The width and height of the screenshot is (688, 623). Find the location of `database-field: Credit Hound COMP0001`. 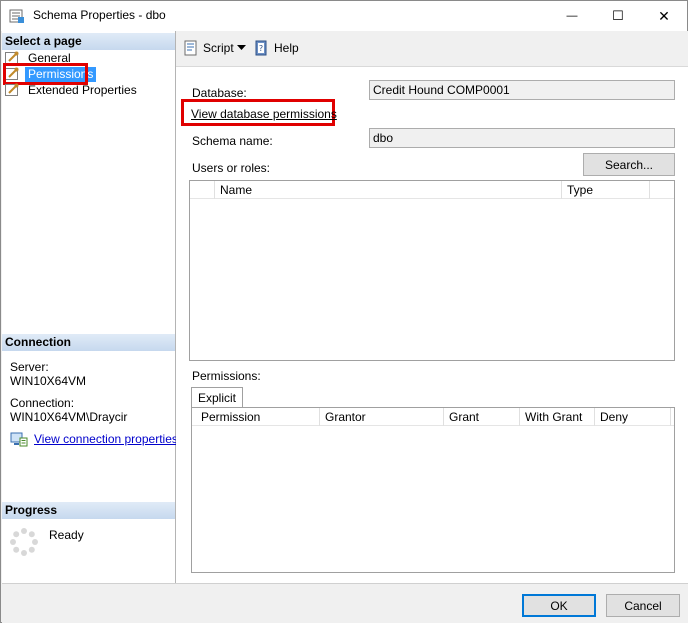

database-field: Credit Hound COMP0001 is located at coordinates (522, 90).